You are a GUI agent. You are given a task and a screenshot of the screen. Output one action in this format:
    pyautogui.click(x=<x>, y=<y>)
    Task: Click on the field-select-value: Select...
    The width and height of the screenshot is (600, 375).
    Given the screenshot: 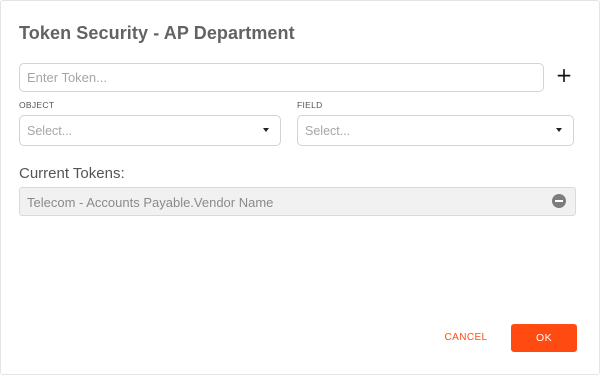 What is the action you would take?
    pyautogui.click(x=328, y=131)
    